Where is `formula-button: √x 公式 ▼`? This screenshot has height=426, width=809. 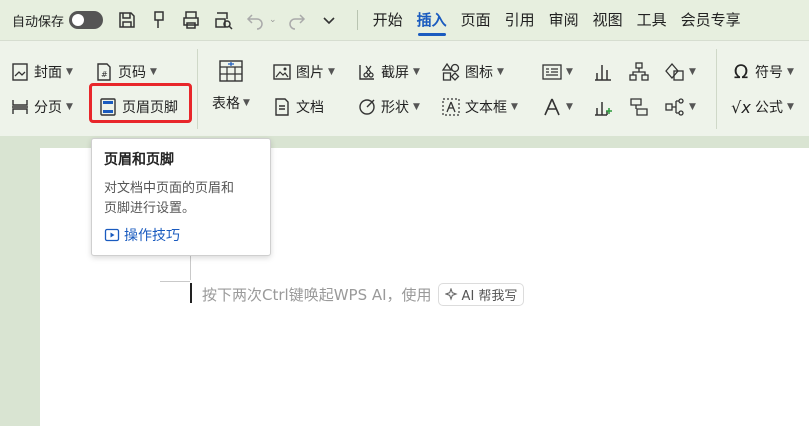 formula-button: √x 公式 ▼ is located at coordinates (762, 107).